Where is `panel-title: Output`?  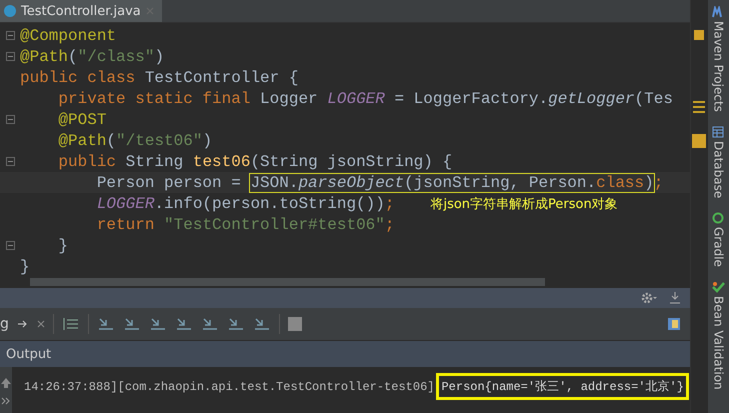
panel-title: Output is located at coordinates (29, 354).